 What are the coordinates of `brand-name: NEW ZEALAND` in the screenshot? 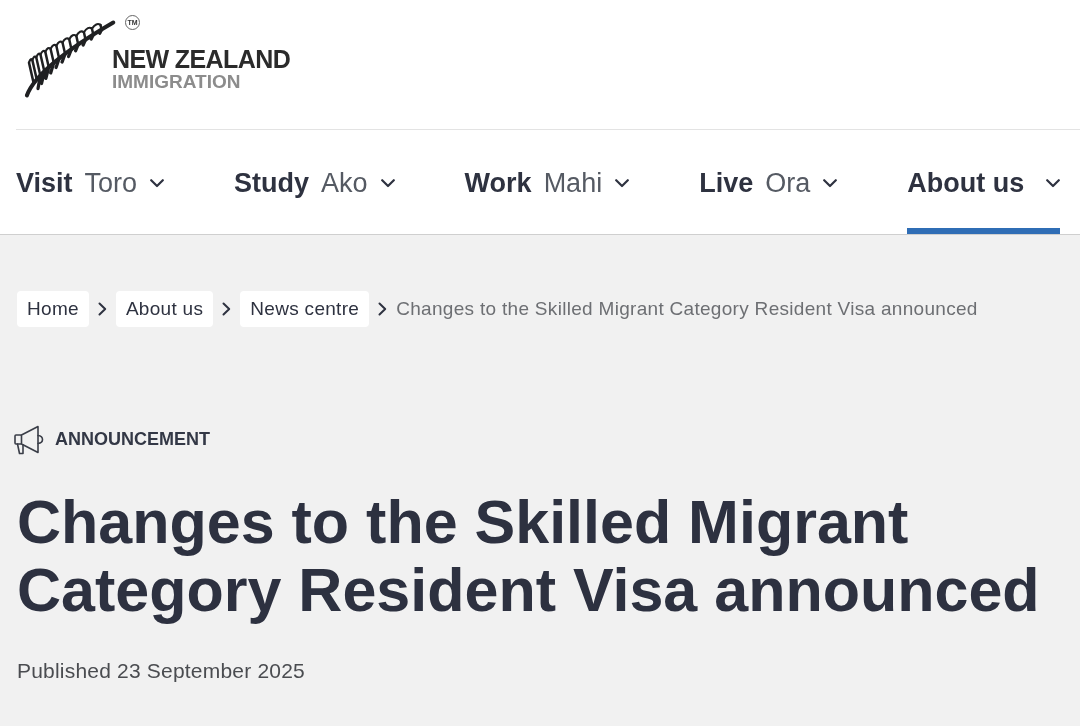 It's located at (201, 59).